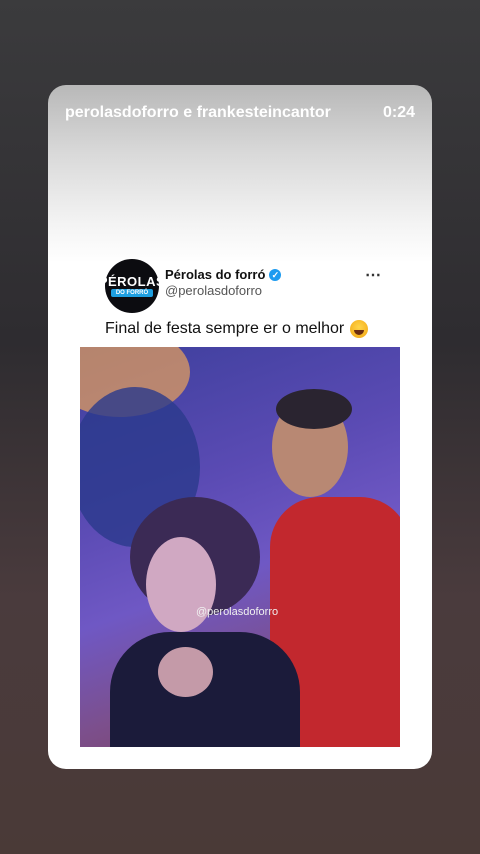 This screenshot has height=854, width=480. What do you see at coordinates (132, 281) in the screenshot?
I see `avatar-logo-top: PÉROLAS` at bounding box center [132, 281].